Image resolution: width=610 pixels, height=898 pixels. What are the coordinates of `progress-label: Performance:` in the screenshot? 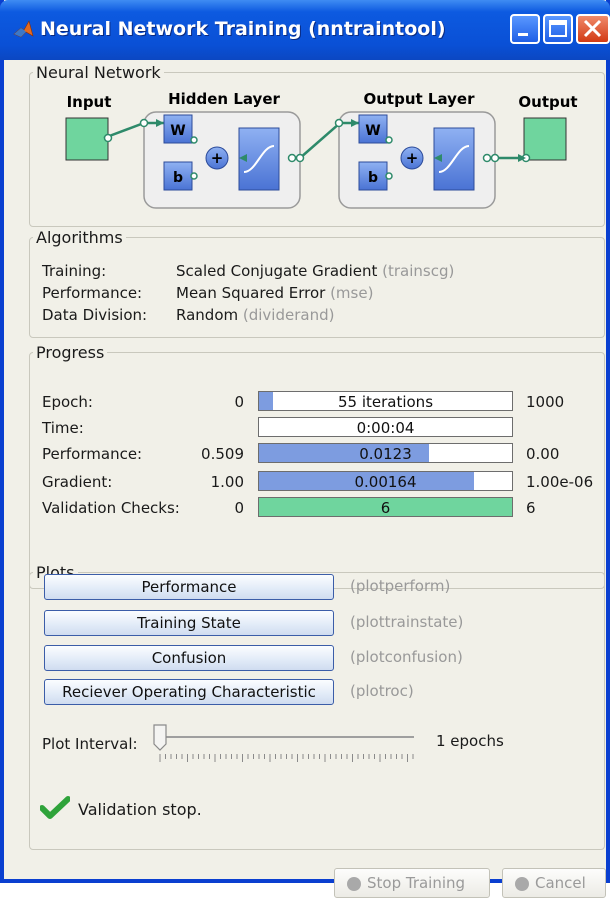 It's located at (92, 454).